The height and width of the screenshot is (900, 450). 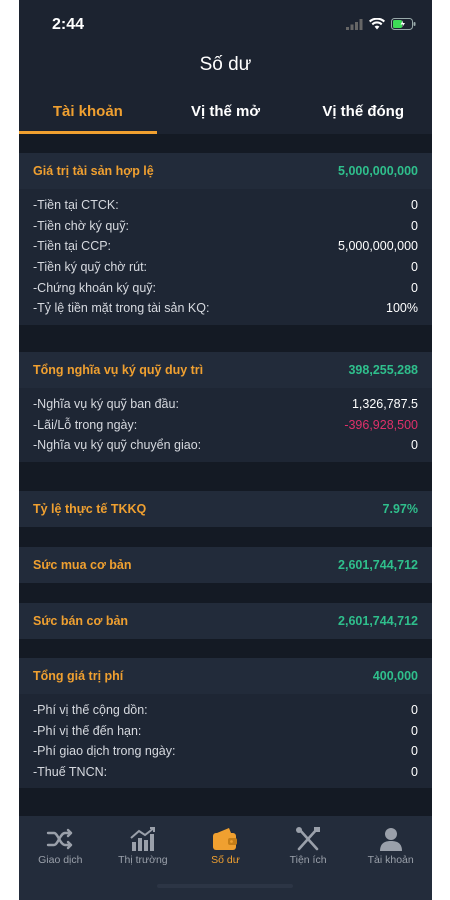 What do you see at coordinates (381, 424) in the screenshot?
I see `row-value: -396,928,500` at bounding box center [381, 424].